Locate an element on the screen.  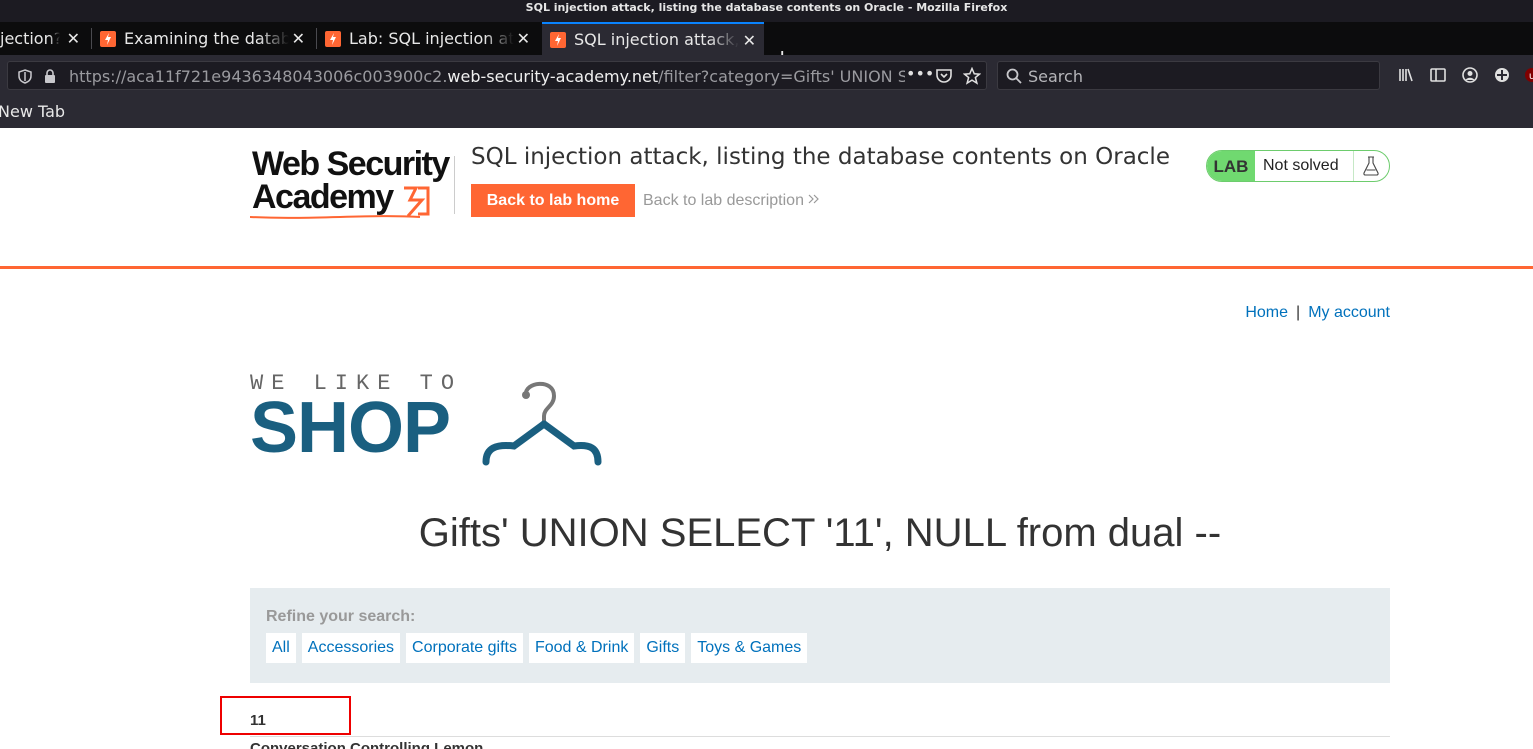
tab-sql-injection: jection? ✕ is located at coordinates (44, 38).